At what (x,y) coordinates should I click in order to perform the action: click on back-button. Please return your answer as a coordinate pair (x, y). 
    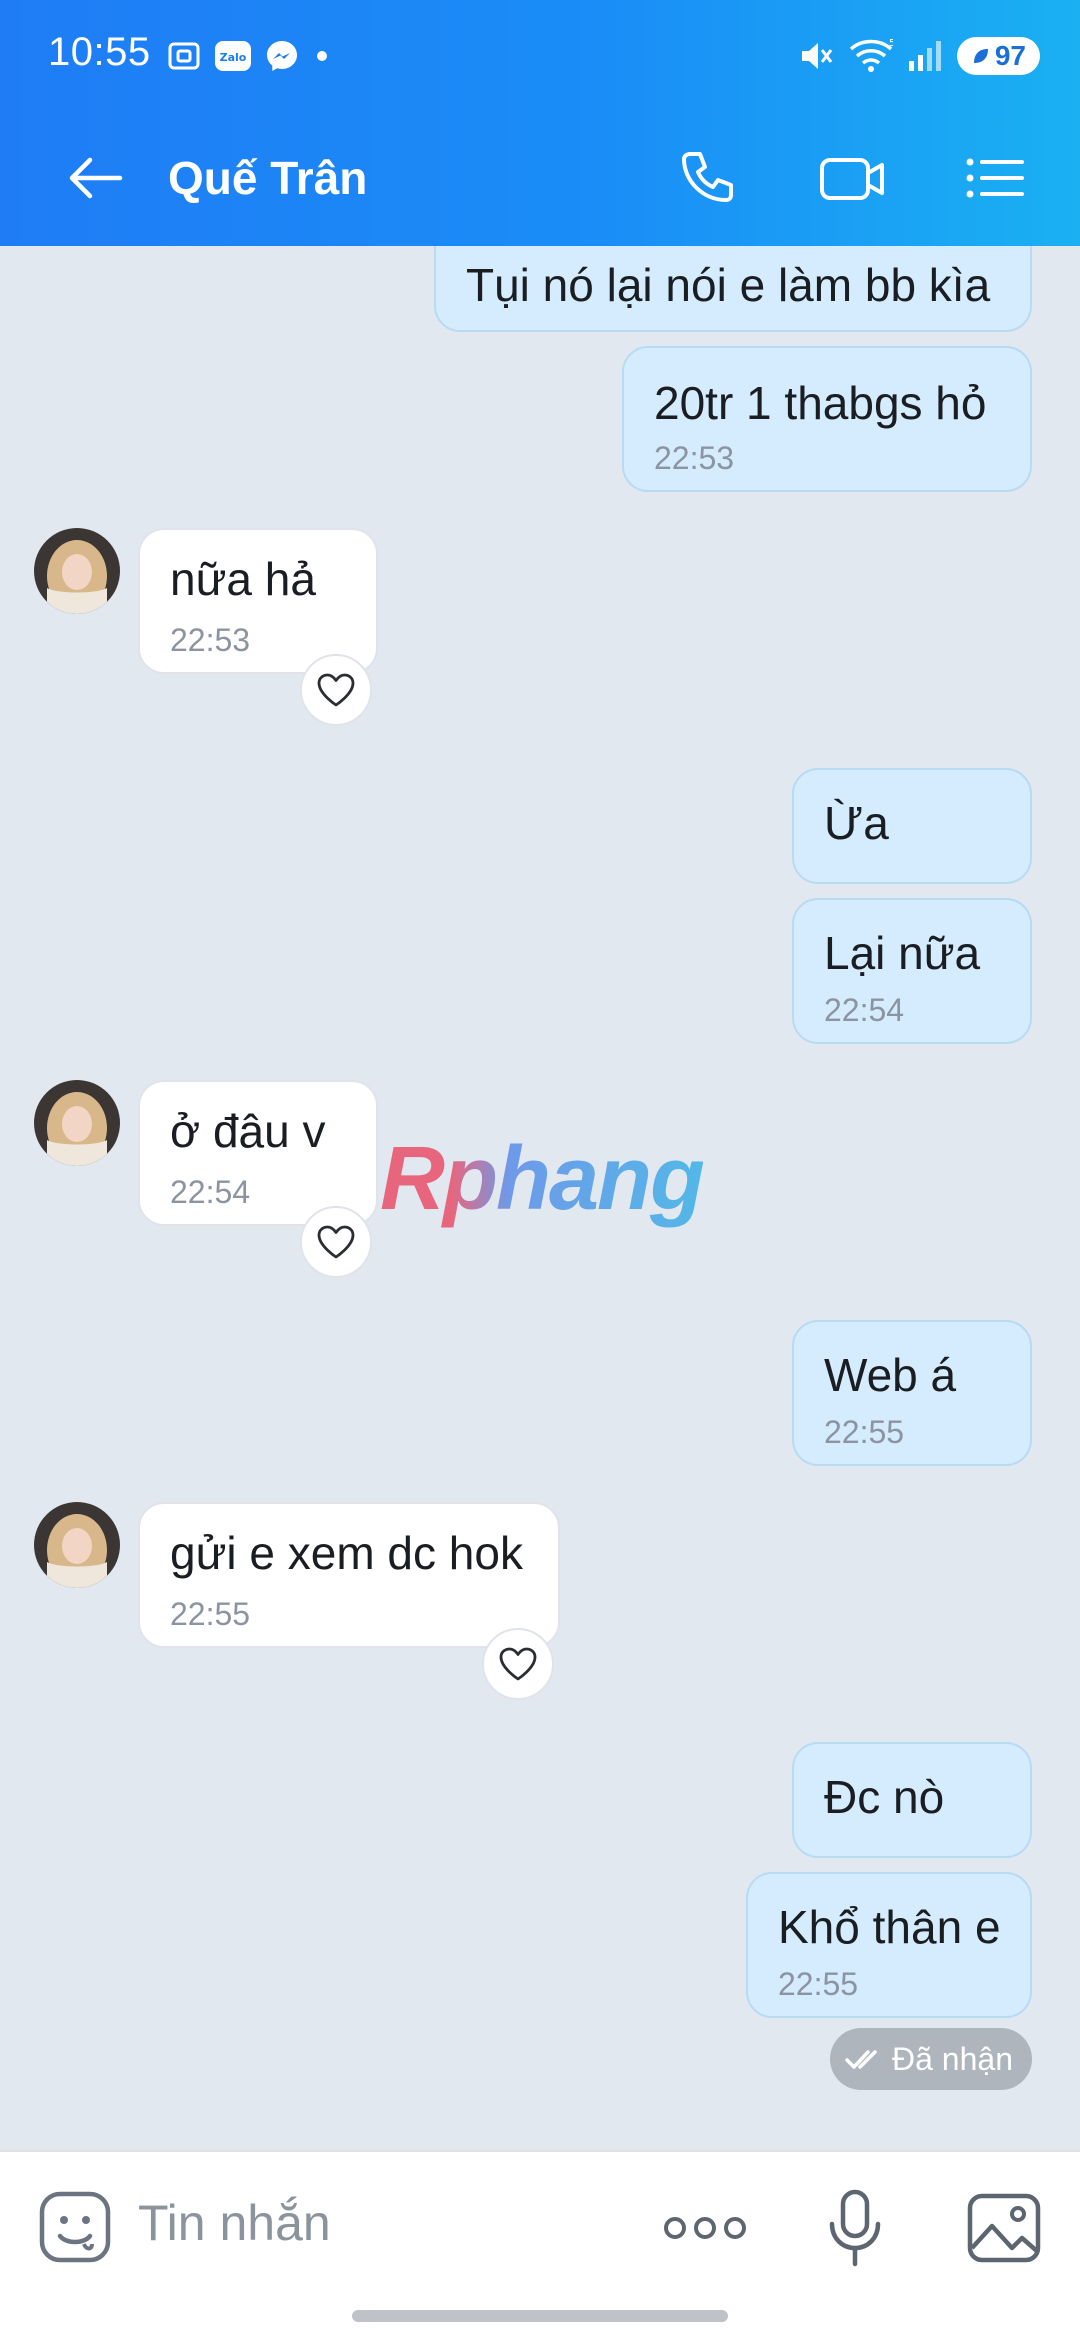
    Looking at the image, I should click on (95, 178).